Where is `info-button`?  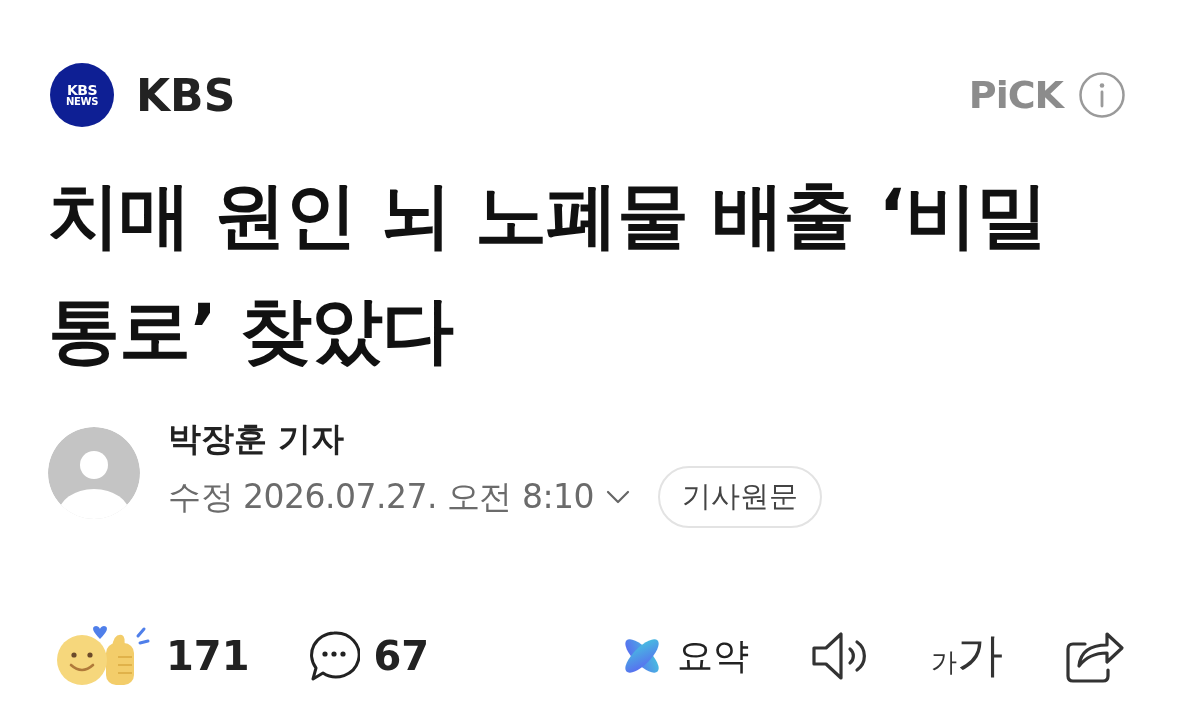
info-button is located at coordinates (1102, 95).